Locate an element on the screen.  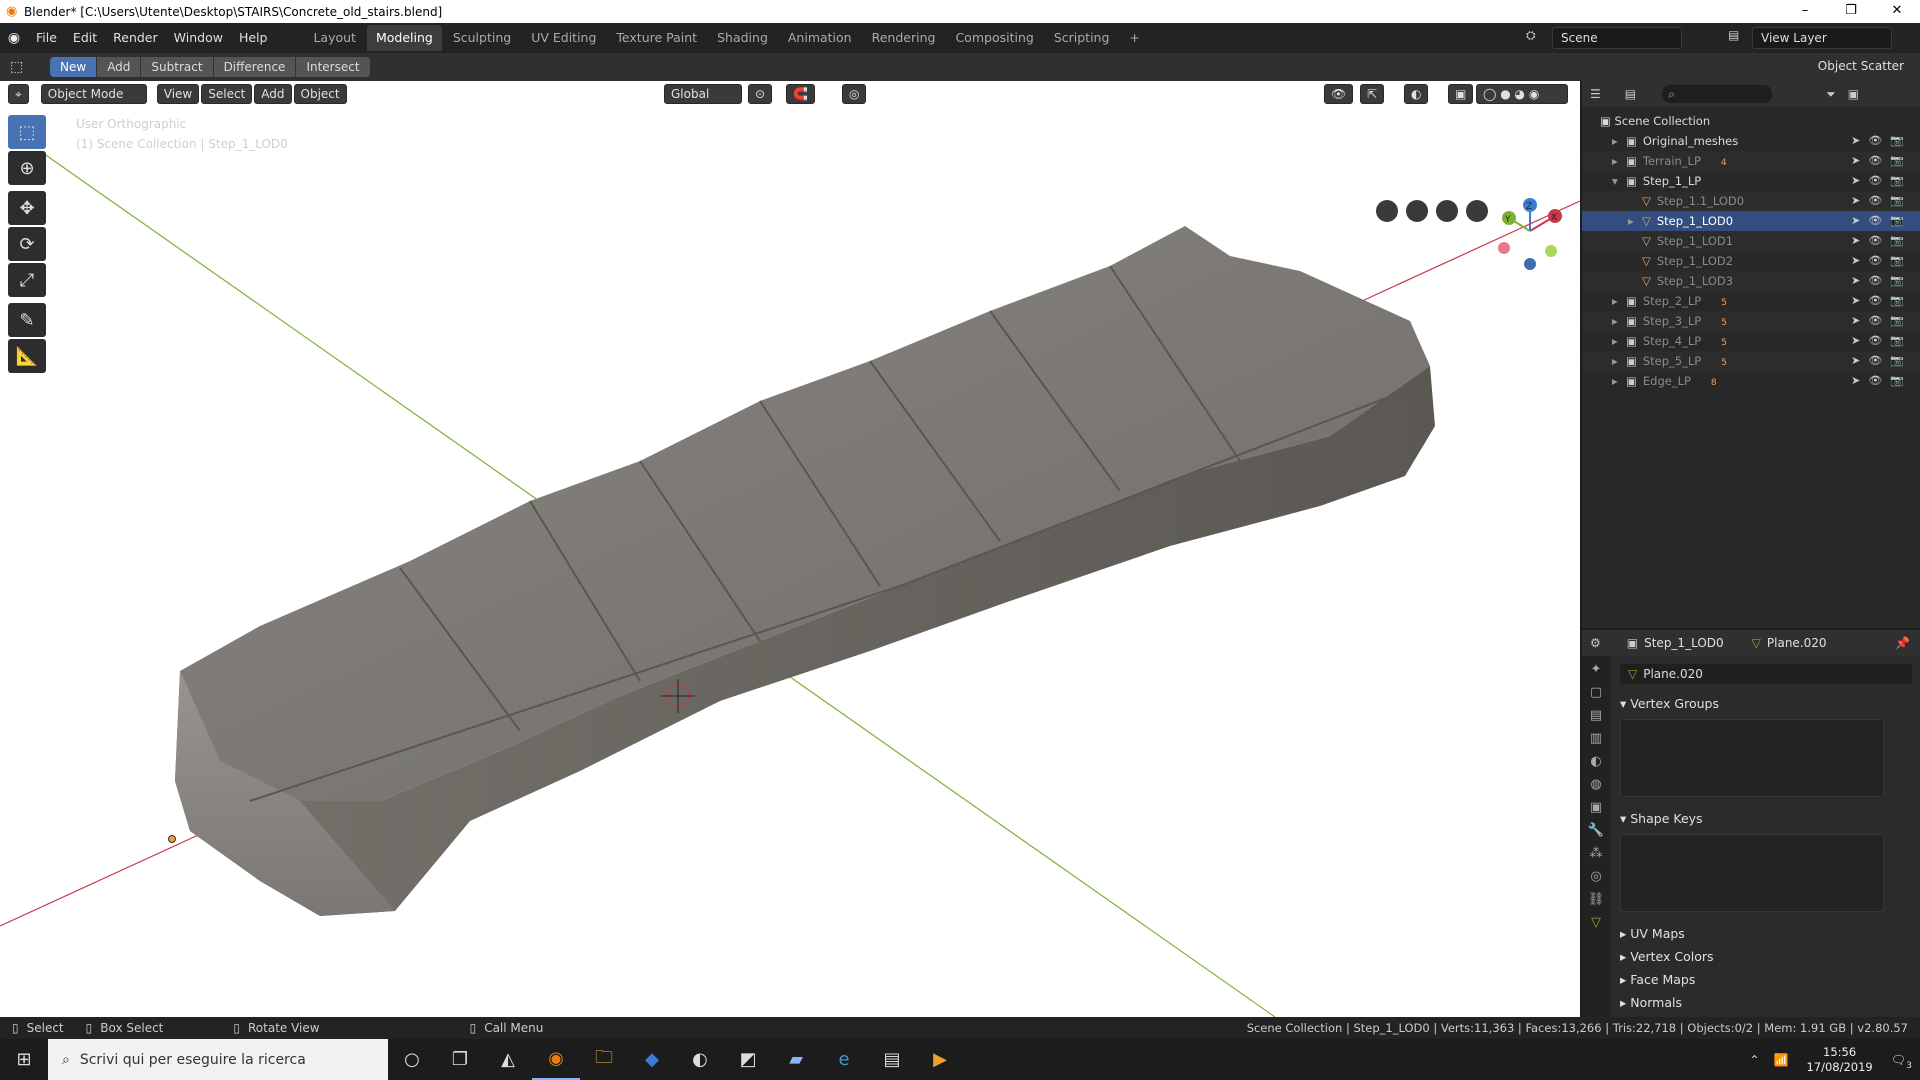
task-view-icon: ❐ is located at coordinates (460, 1059).